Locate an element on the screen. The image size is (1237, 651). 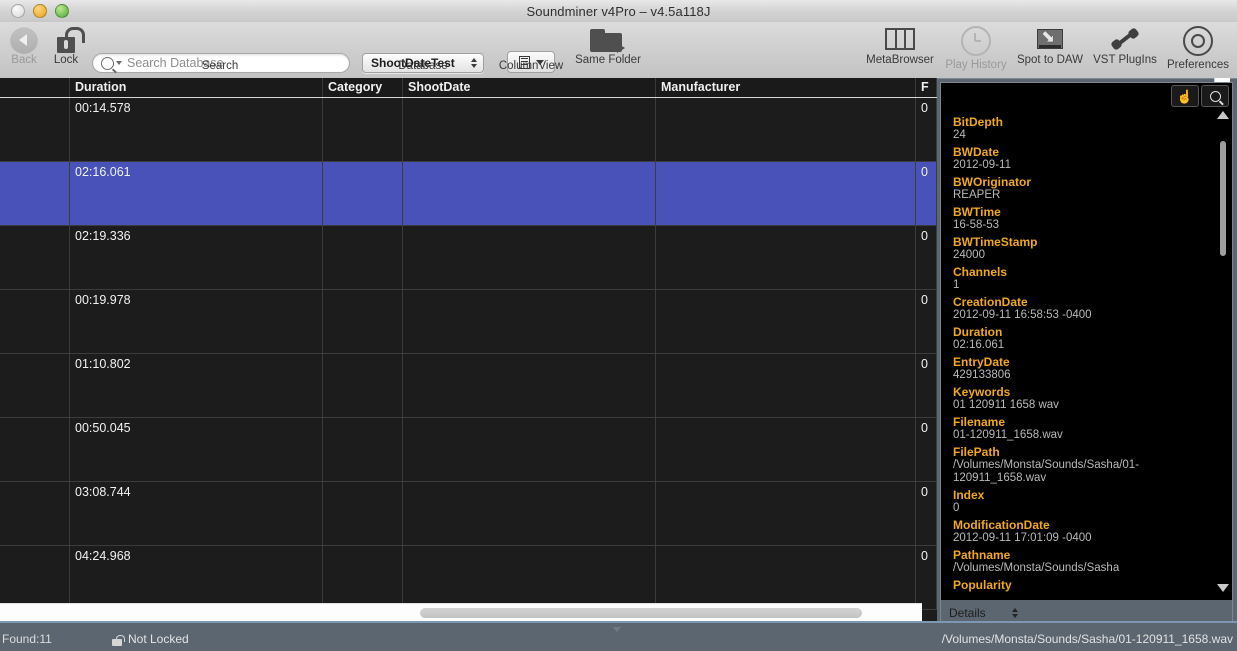
preferences-button: Preferences is located at coordinates (1198, 48).